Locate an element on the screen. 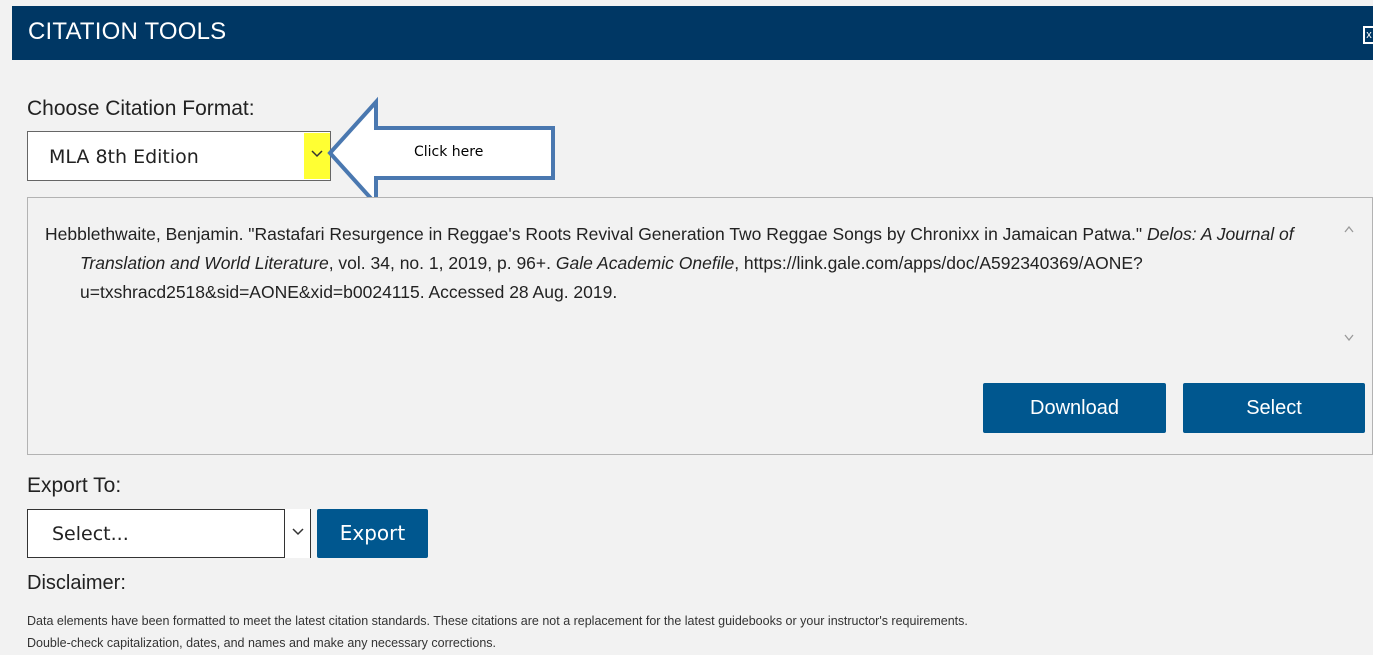 This screenshot has height=655, width=1373. citation-format-select: MLA 8th Edition is located at coordinates (179, 156).